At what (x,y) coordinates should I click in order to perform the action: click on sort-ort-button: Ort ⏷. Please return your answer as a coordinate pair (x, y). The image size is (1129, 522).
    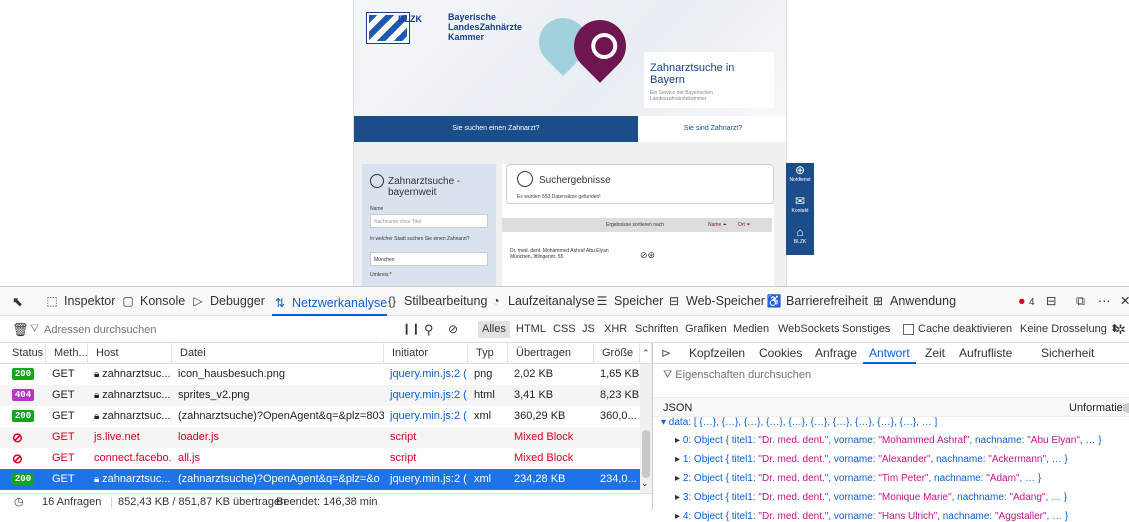
    Looking at the image, I should click on (744, 225).